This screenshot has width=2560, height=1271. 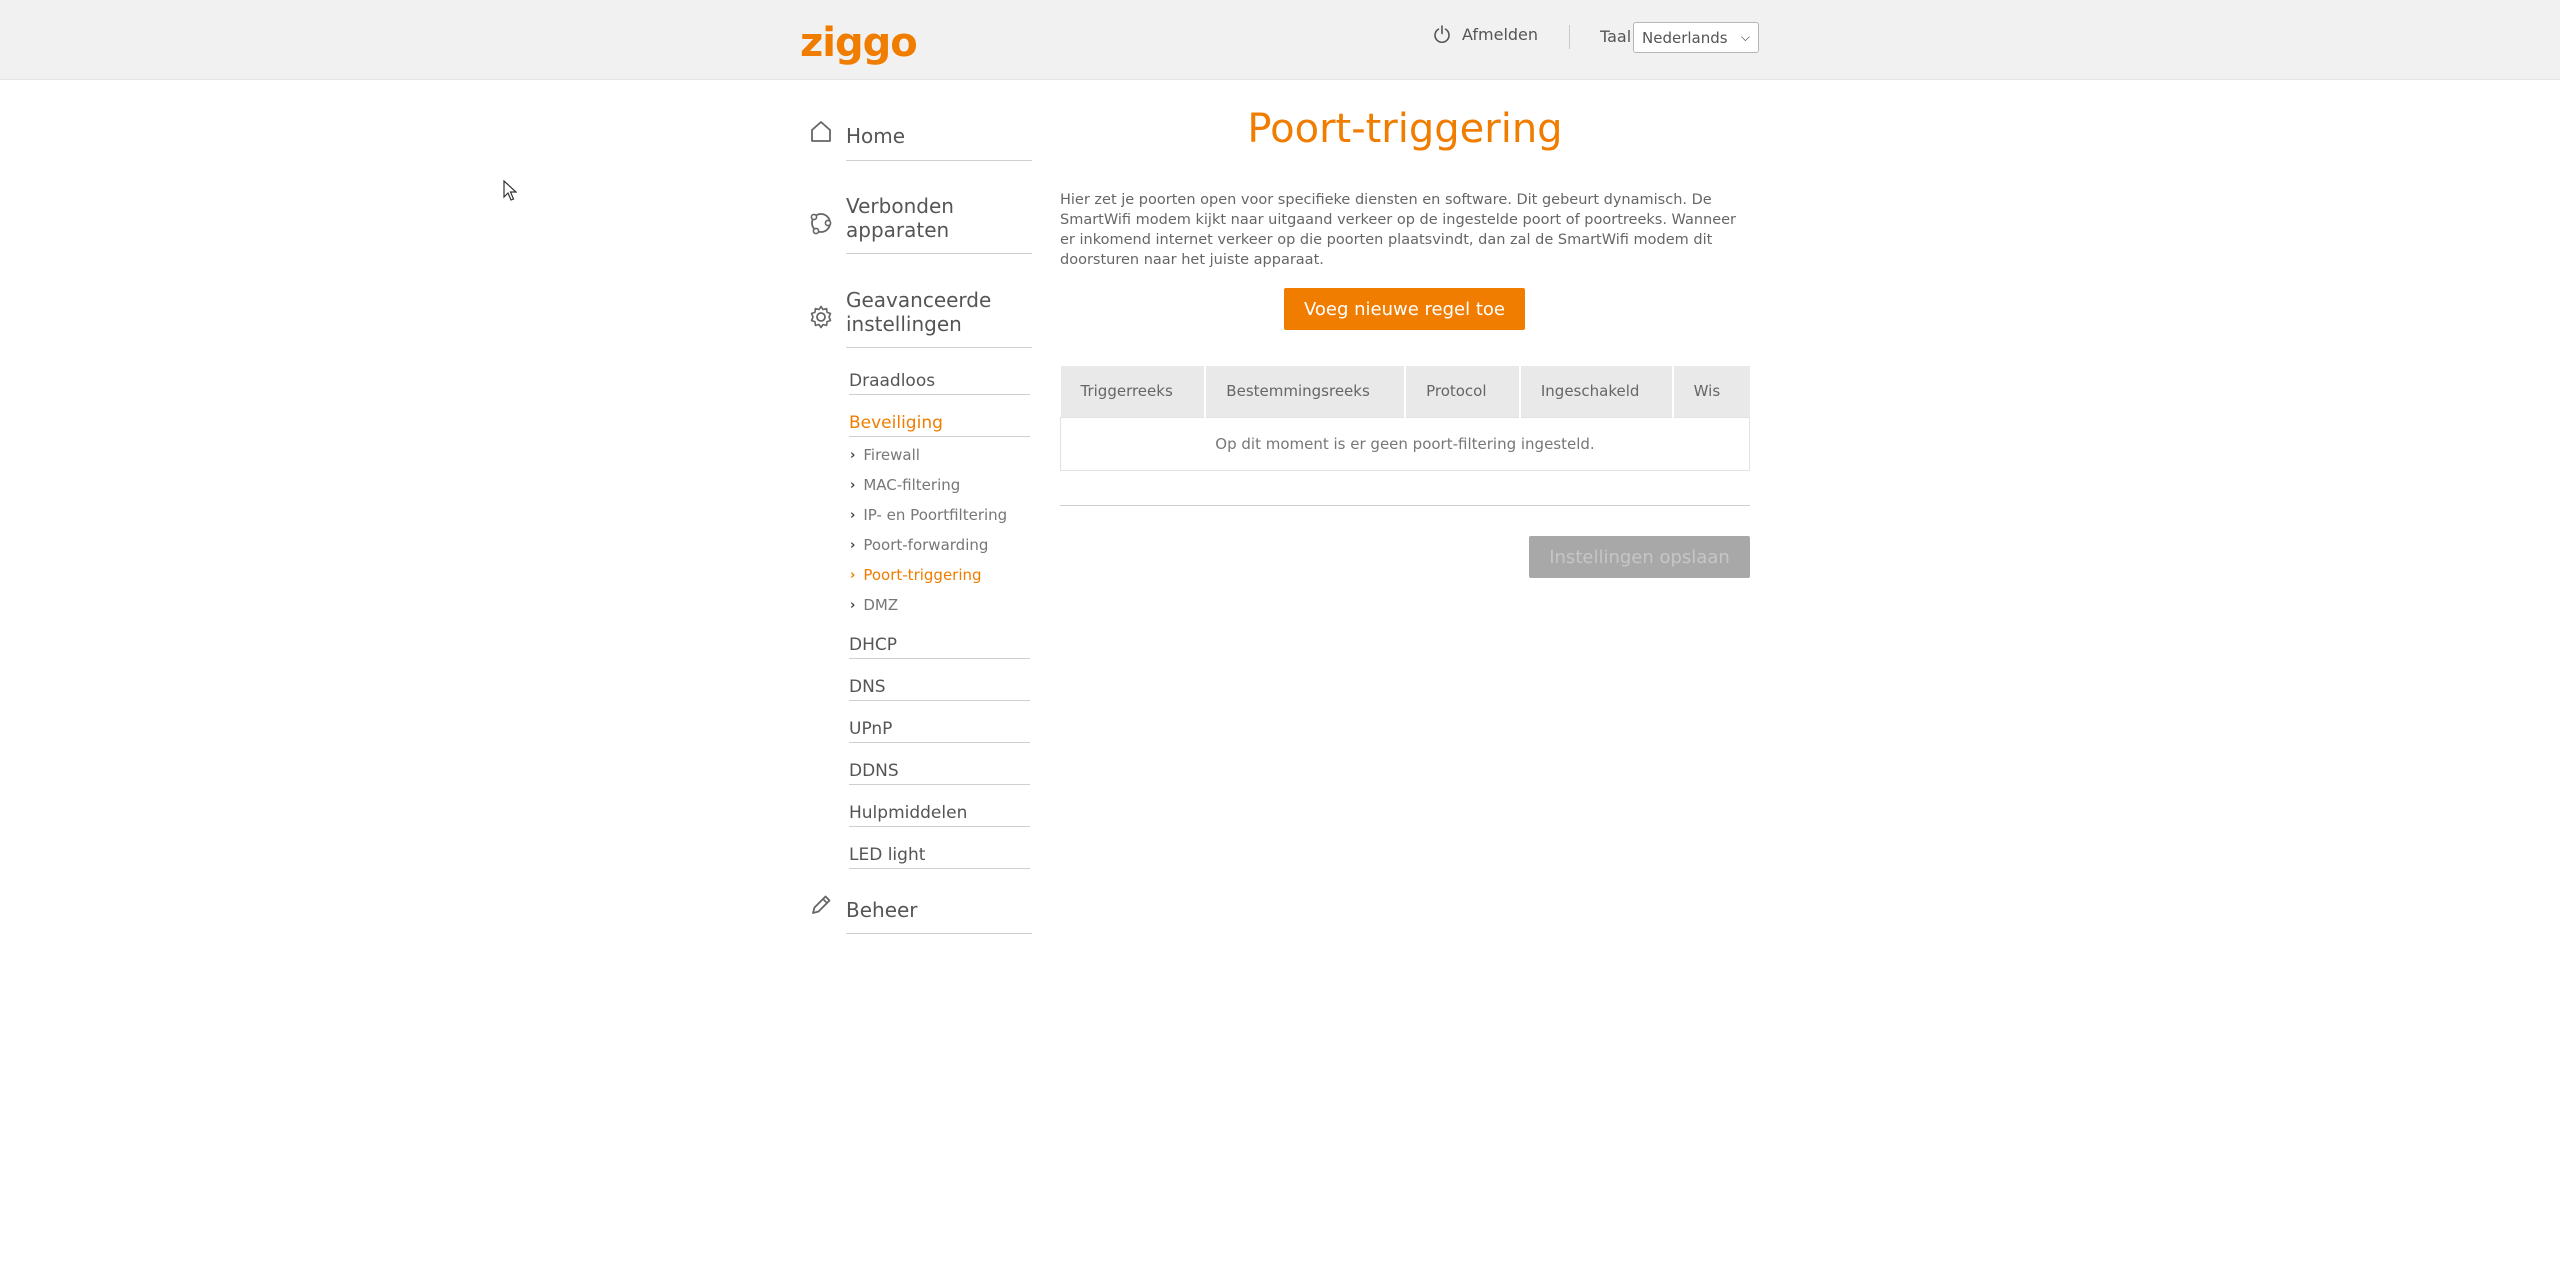 I want to click on security-item-label: DMZ, so click(x=881, y=605).